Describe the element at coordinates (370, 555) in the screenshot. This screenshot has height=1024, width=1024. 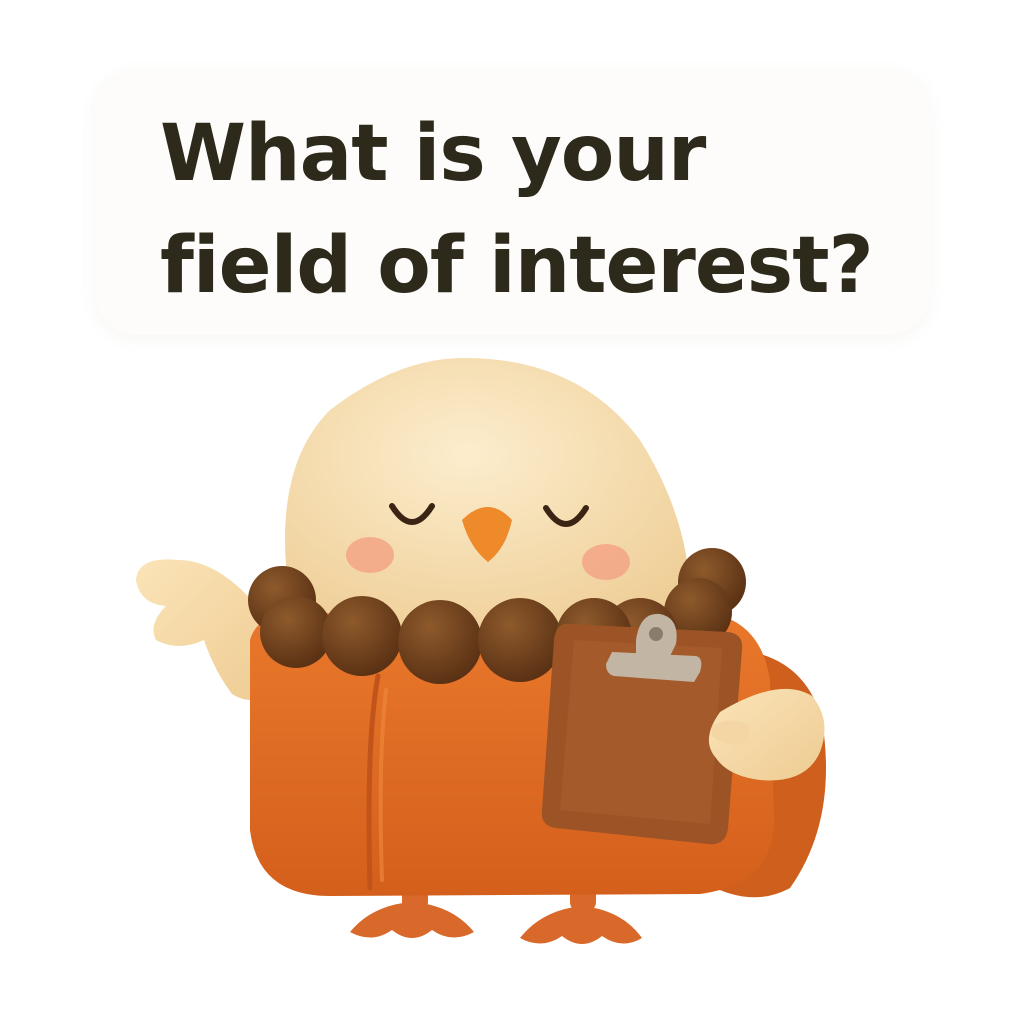
I see `left-cheek` at that location.